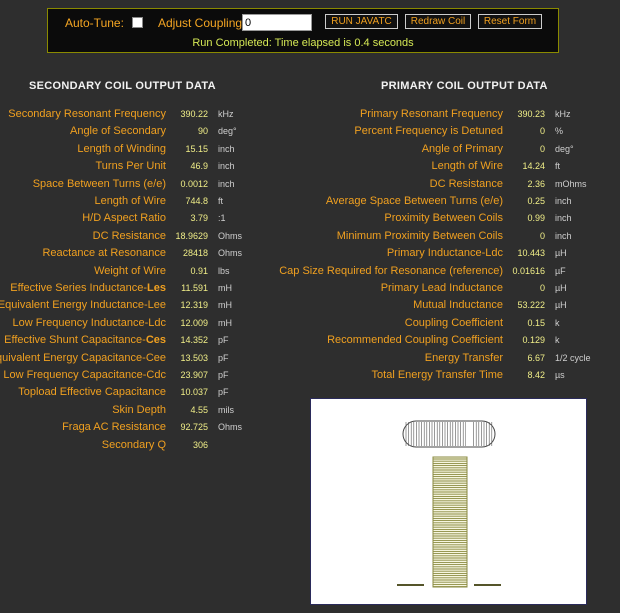  I want to click on row-value: 0.25, so click(536, 201).